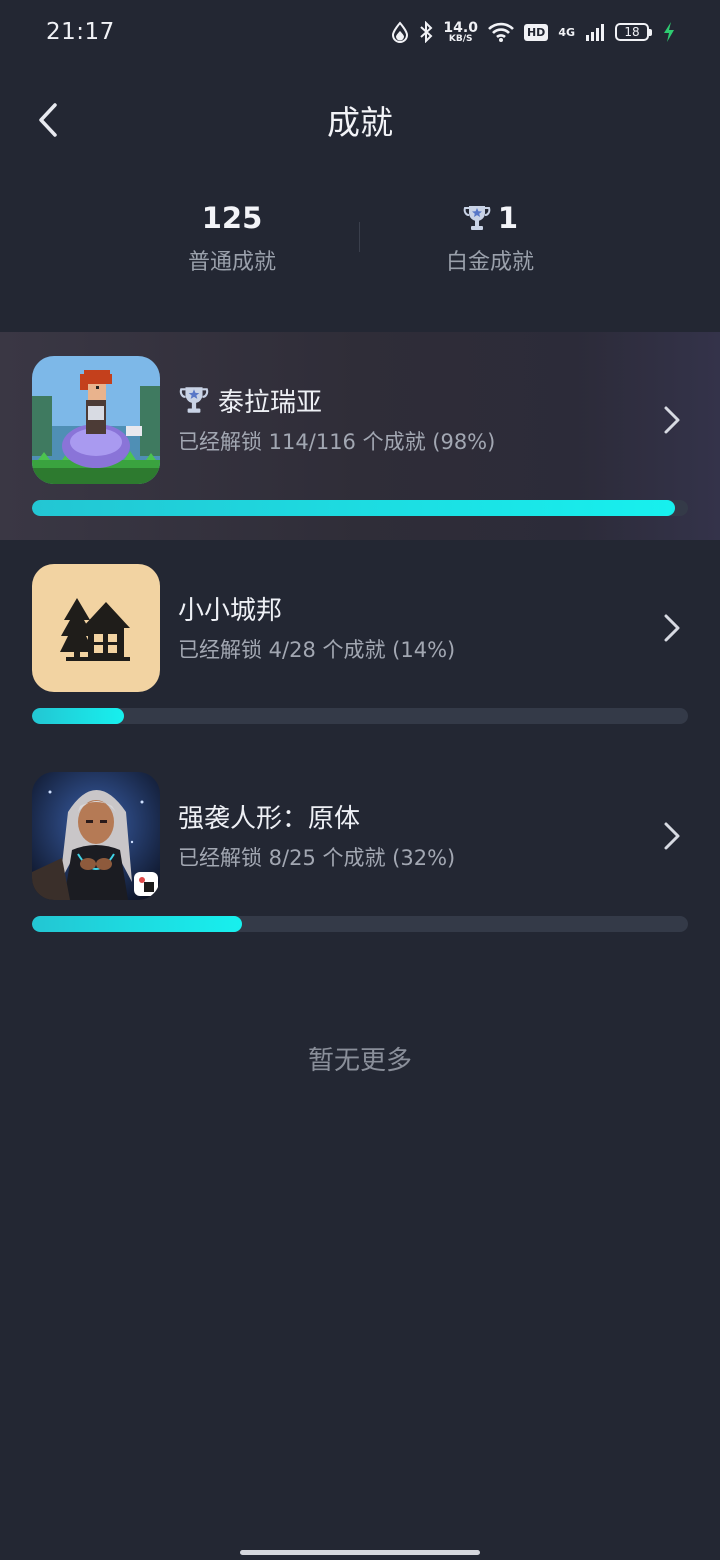  Describe the element at coordinates (96, 420) in the screenshot. I see `game-icon-terraria` at that location.